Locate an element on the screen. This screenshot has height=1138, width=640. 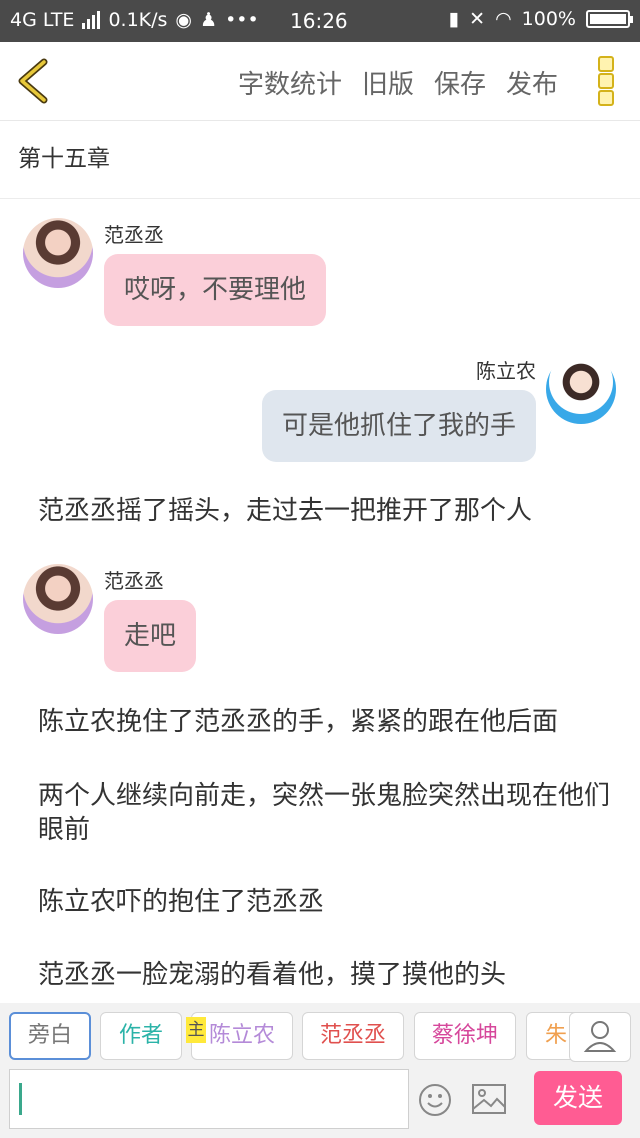
speaker-name: 陈立农 is located at coordinates (506, 371).